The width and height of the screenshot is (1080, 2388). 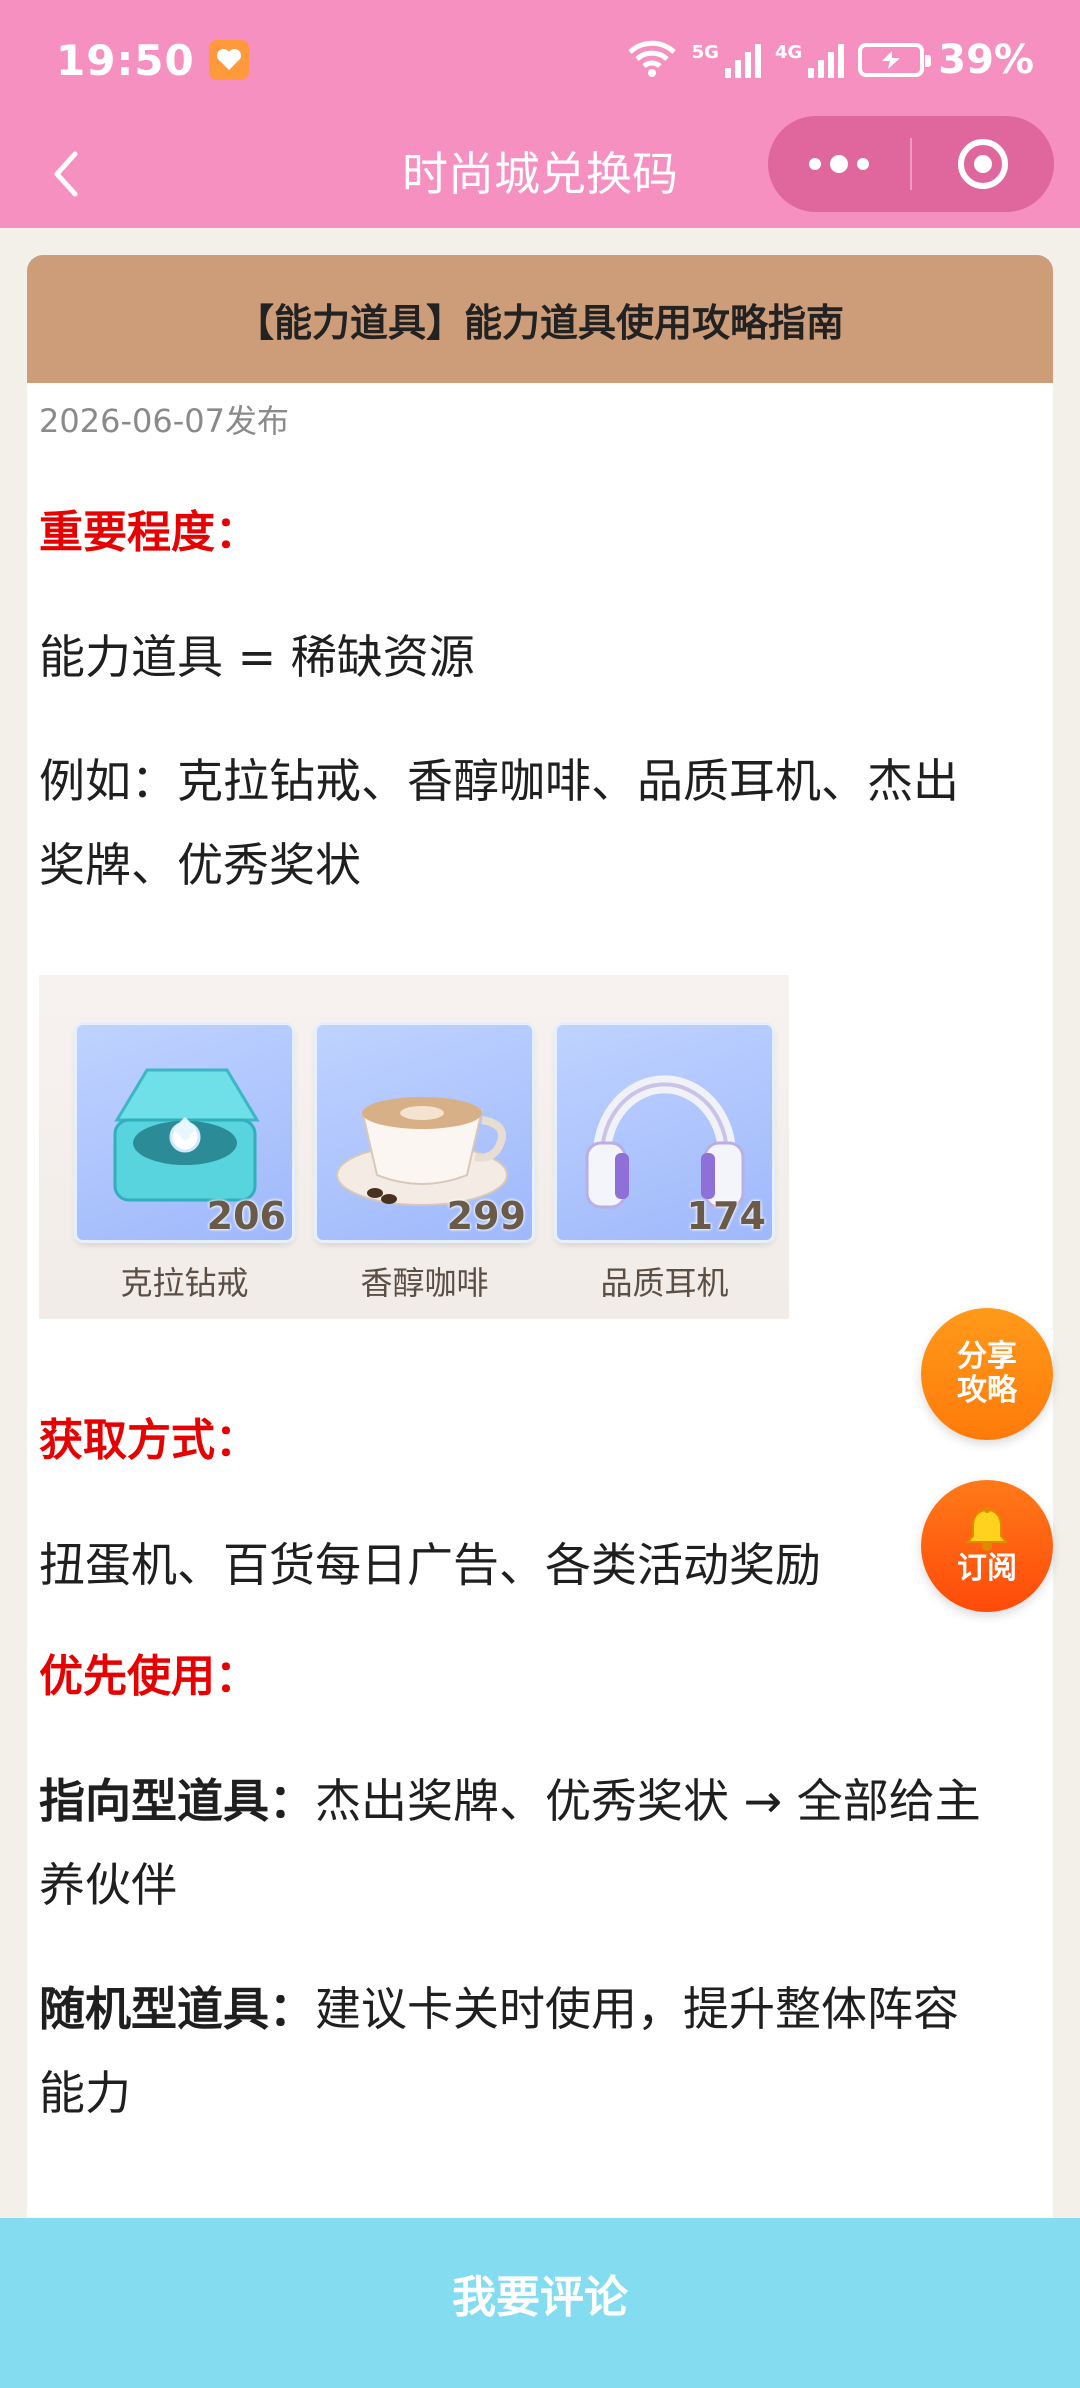 I want to click on wifi-icon, so click(x=652, y=60).